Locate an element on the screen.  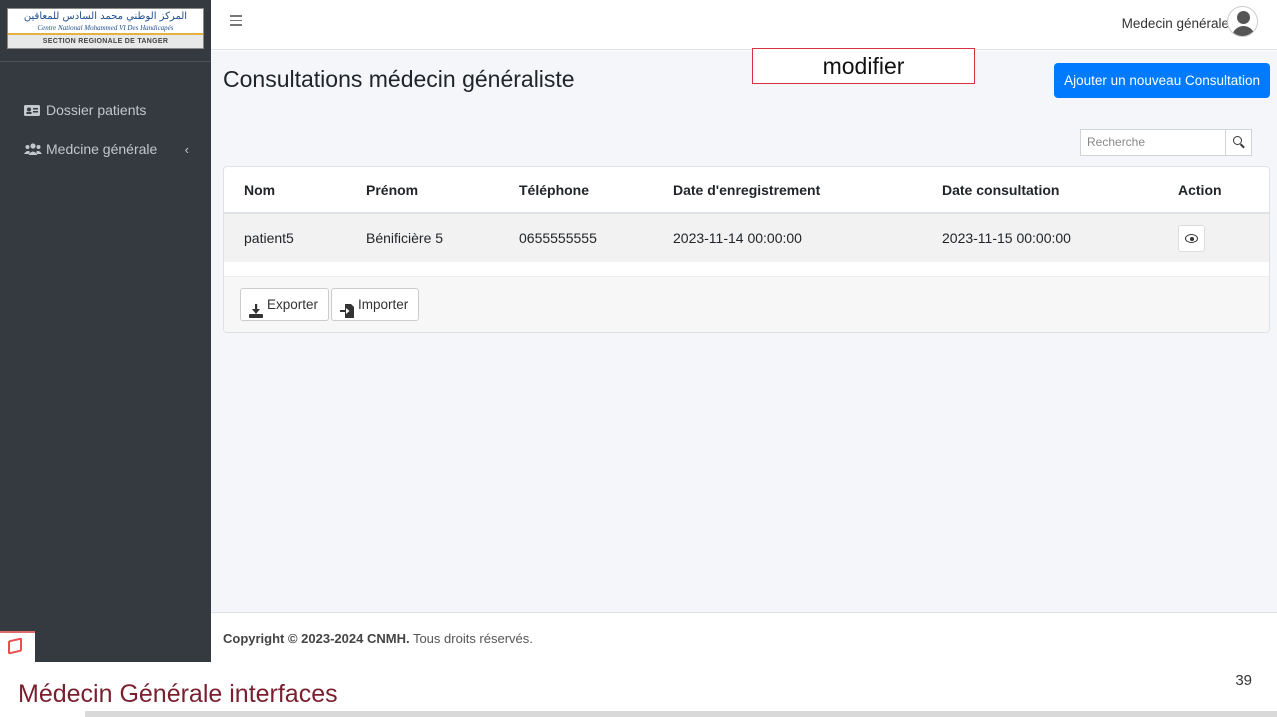
view-button is located at coordinates (1191, 238).